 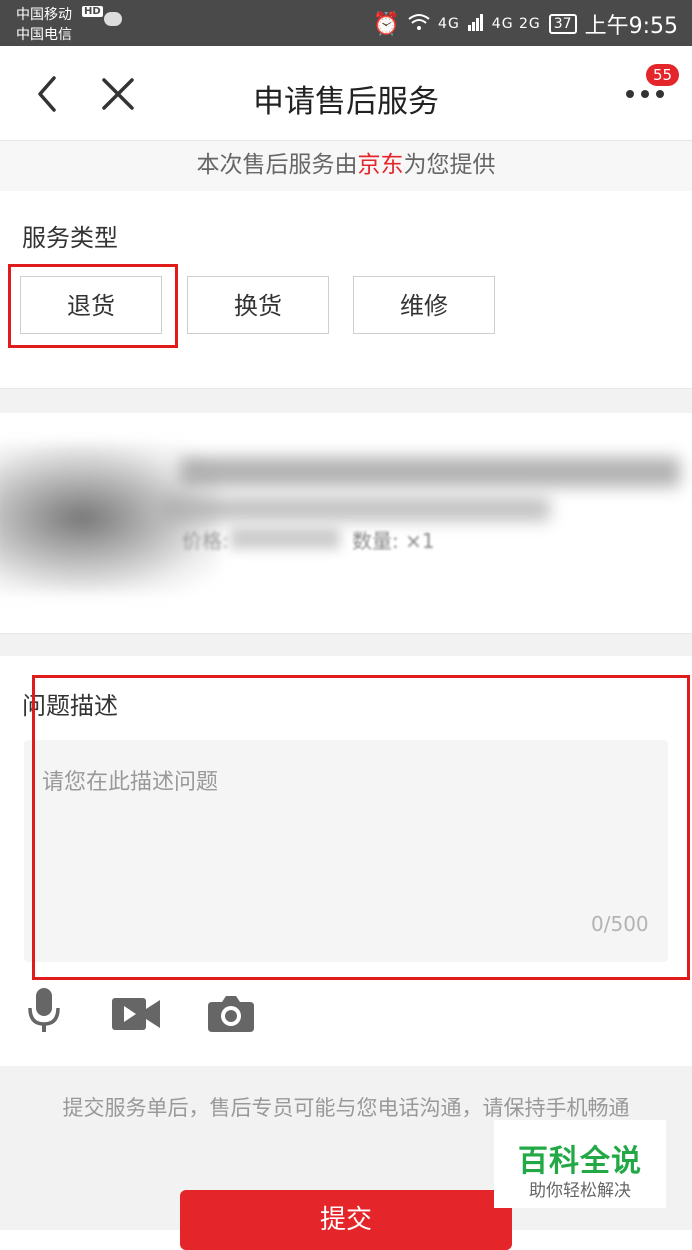 What do you see at coordinates (44, 1011) in the screenshot?
I see `microphone-icon` at bounding box center [44, 1011].